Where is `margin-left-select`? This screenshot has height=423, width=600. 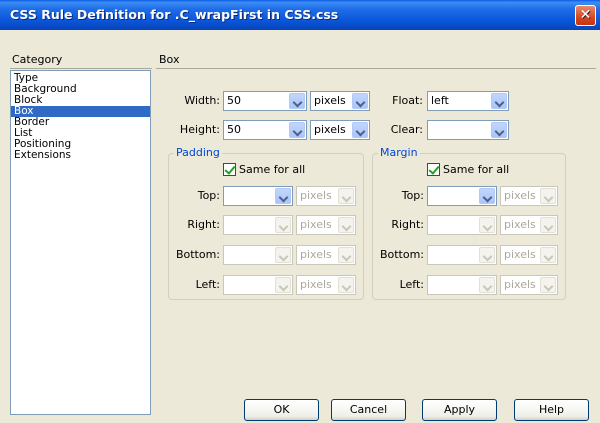 margin-left-select is located at coordinates (462, 285).